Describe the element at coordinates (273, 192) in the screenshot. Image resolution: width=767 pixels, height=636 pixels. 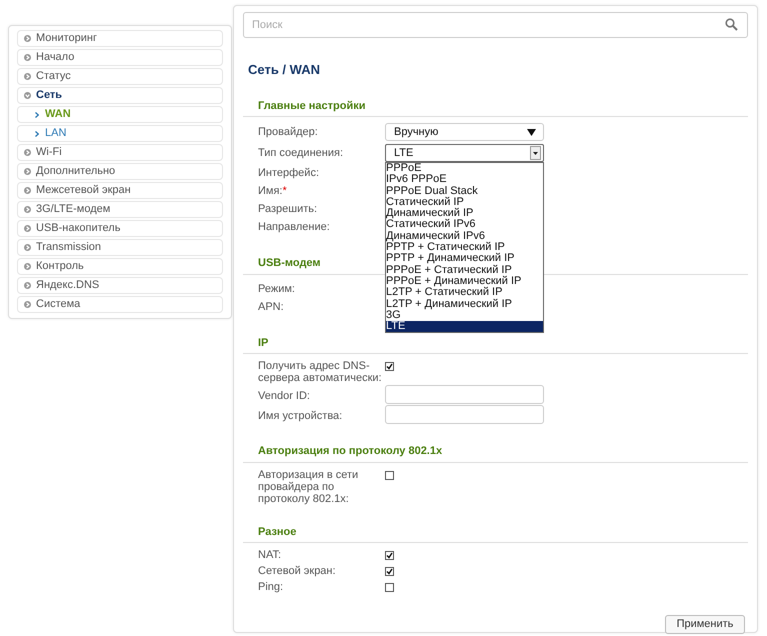
I see `field-label: Имя:*` at that location.